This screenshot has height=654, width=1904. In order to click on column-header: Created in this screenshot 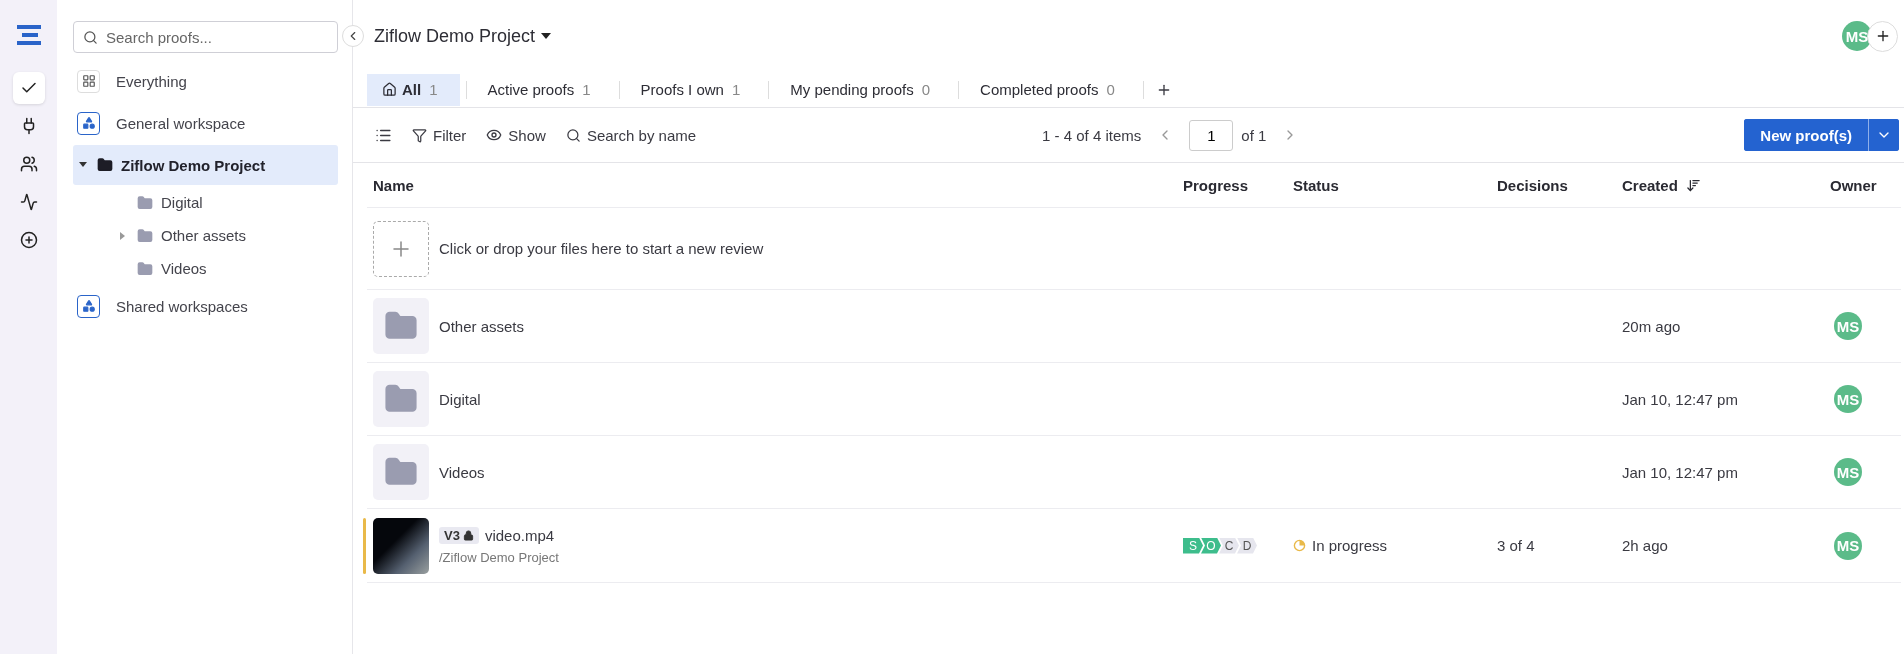, I will do `click(1726, 185)`.